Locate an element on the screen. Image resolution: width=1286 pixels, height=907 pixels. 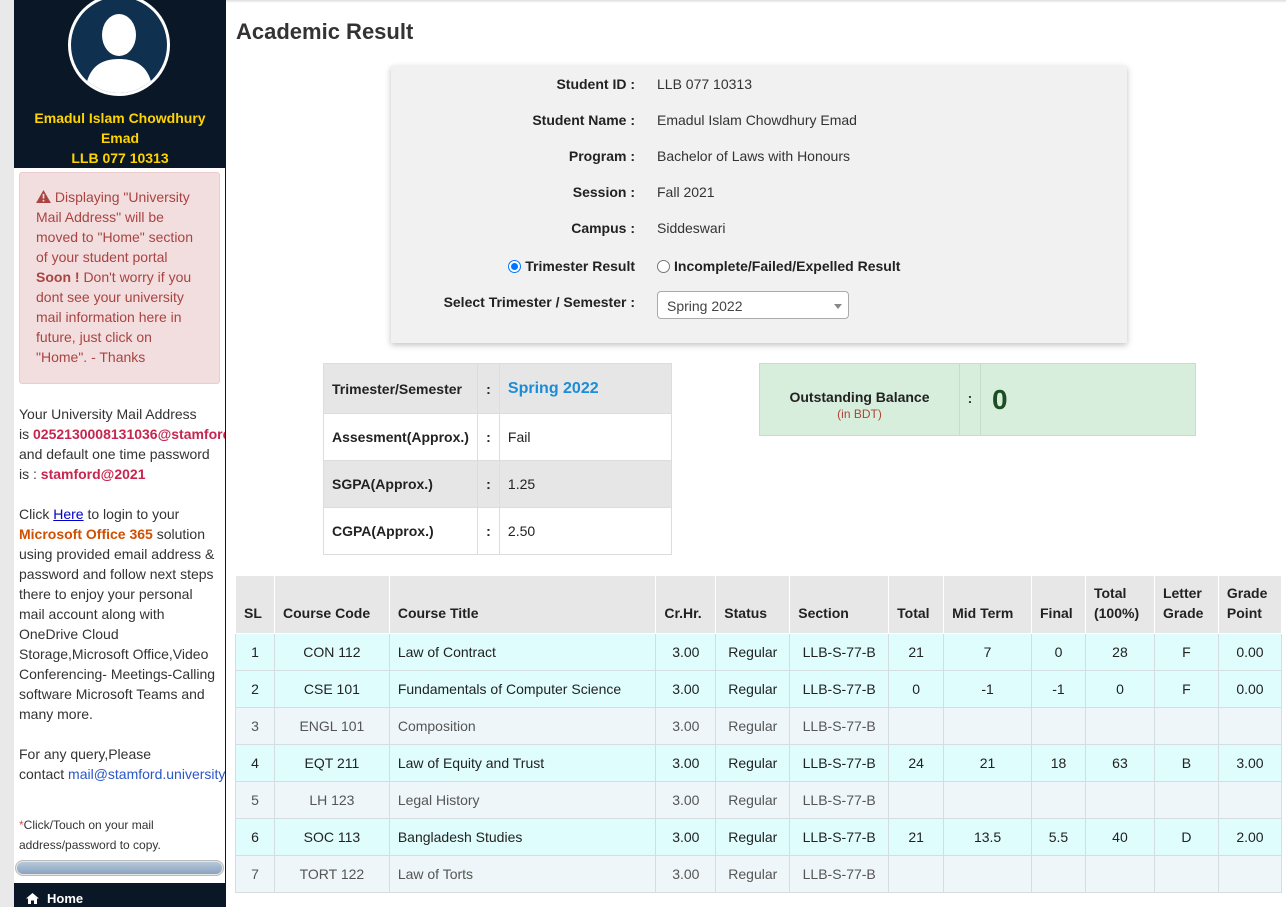
cell-total-100: 28 is located at coordinates (1119, 652).